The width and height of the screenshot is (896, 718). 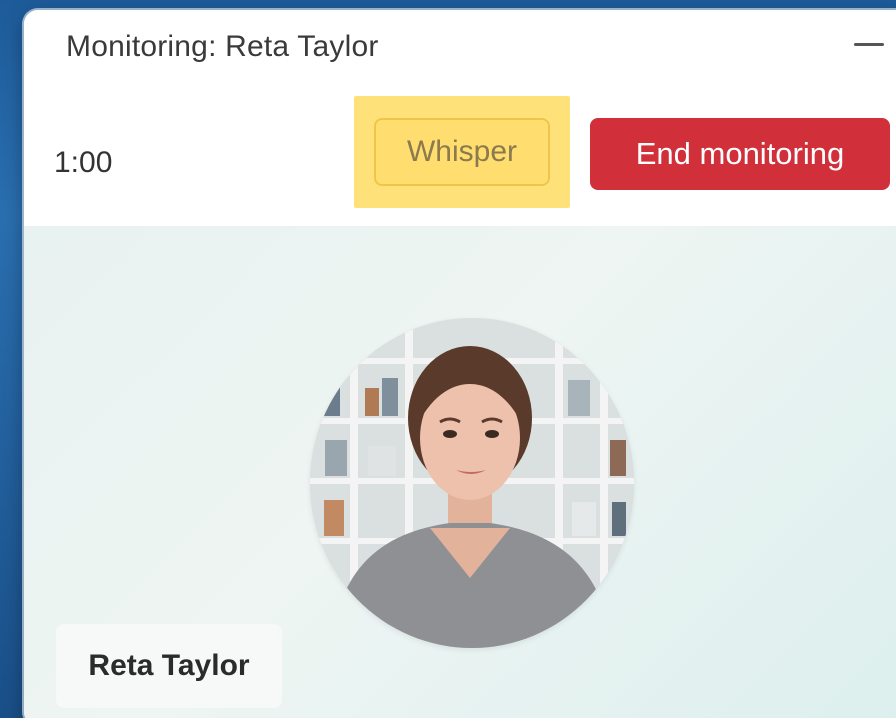 I want to click on minimize-button, so click(x=870, y=44).